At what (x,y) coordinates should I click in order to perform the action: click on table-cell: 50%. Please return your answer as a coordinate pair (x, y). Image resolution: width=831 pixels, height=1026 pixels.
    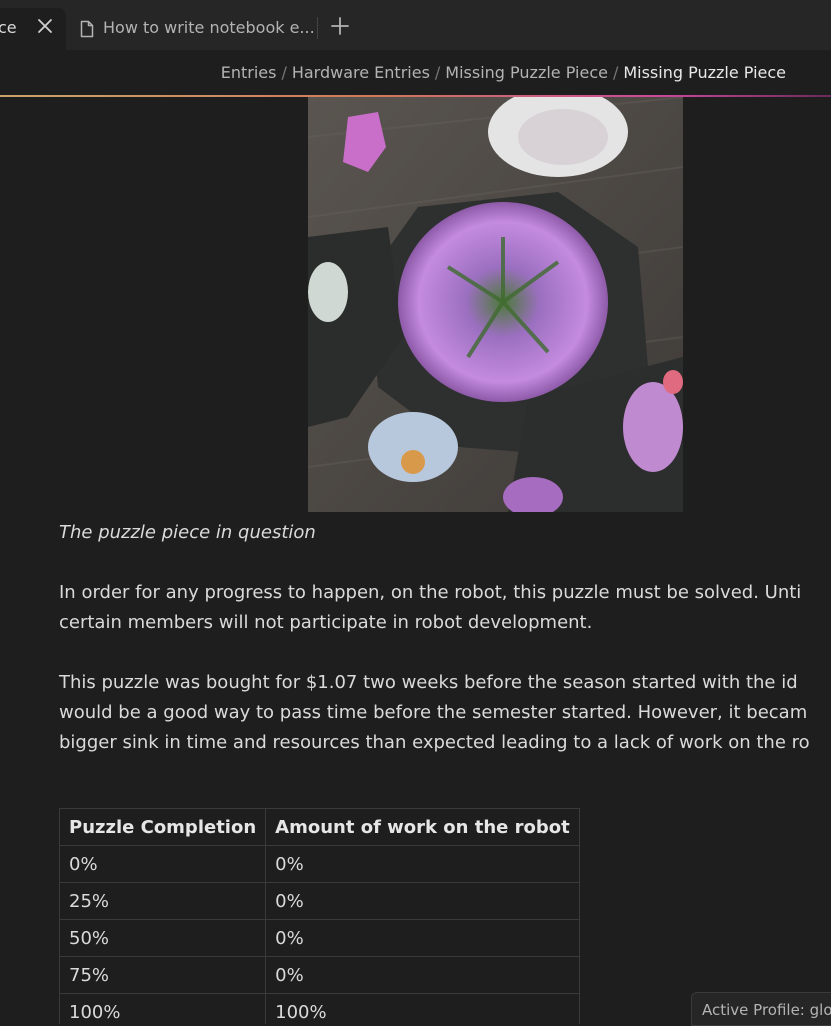
    Looking at the image, I should click on (162, 938).